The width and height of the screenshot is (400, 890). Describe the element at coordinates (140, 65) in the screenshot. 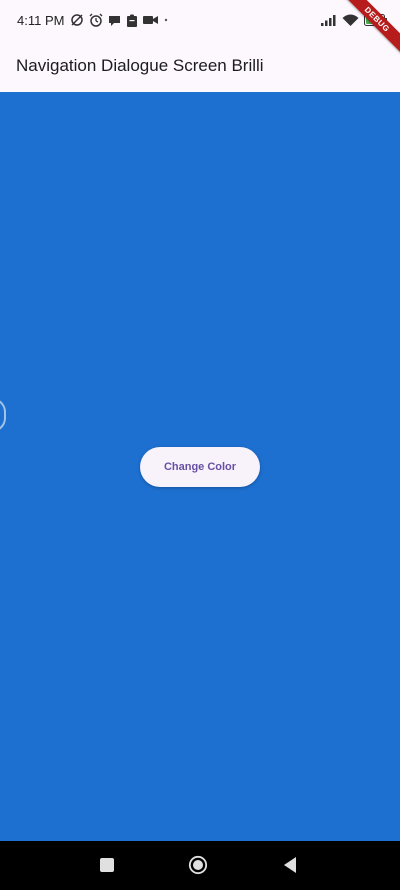

I see `page-title: Navigation Dialogue Screen Brilli` at that location.